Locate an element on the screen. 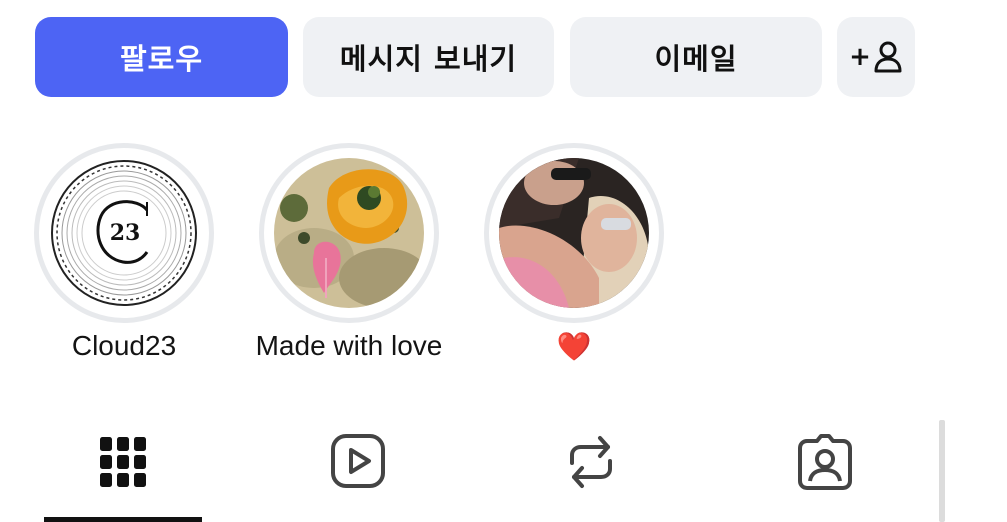 The height and width of the screenshot is (522, 1007). email-button-label: 이메일 is located at coordinates (696, 59).